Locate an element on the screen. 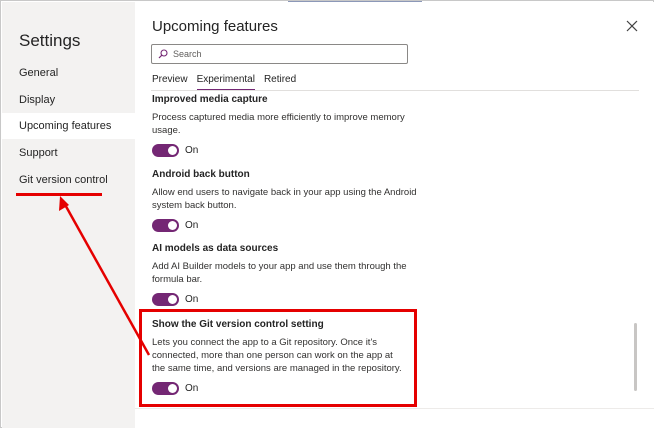  search-box is located at coordinates (279, 54).